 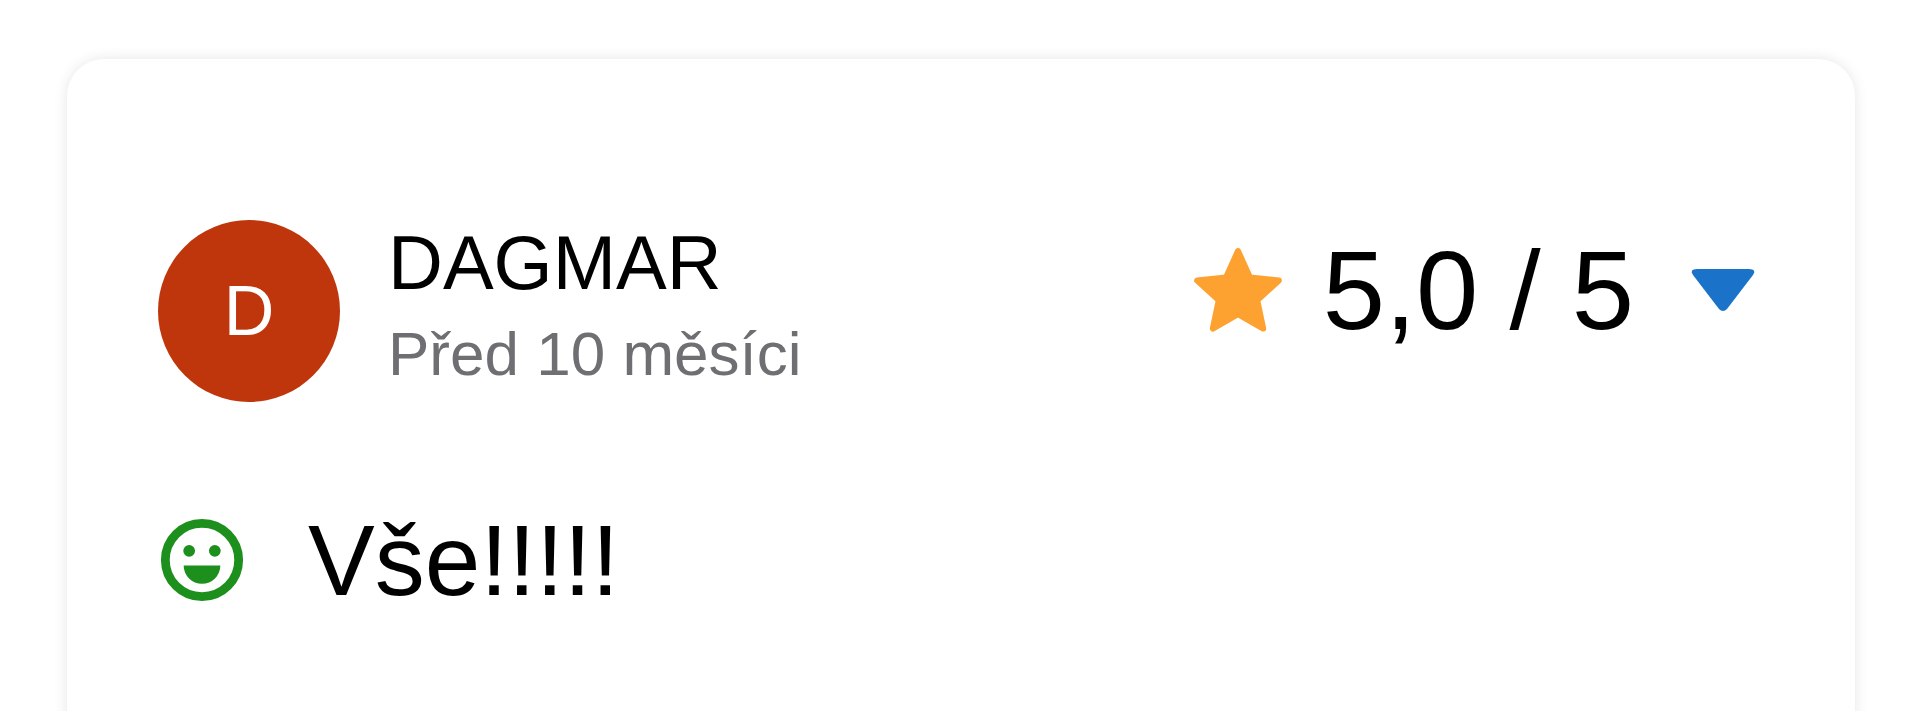 I want to click on caret-icon, so click(x=1723, y=291).